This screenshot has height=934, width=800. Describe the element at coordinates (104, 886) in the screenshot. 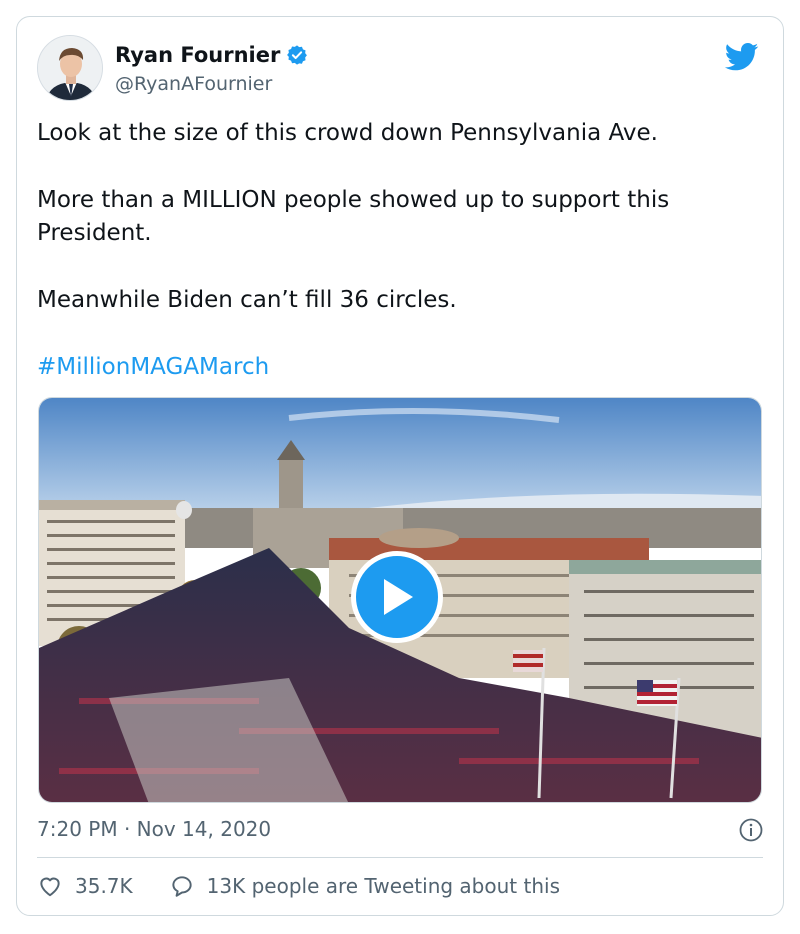

I see `like-count: 35.7K` at that location.